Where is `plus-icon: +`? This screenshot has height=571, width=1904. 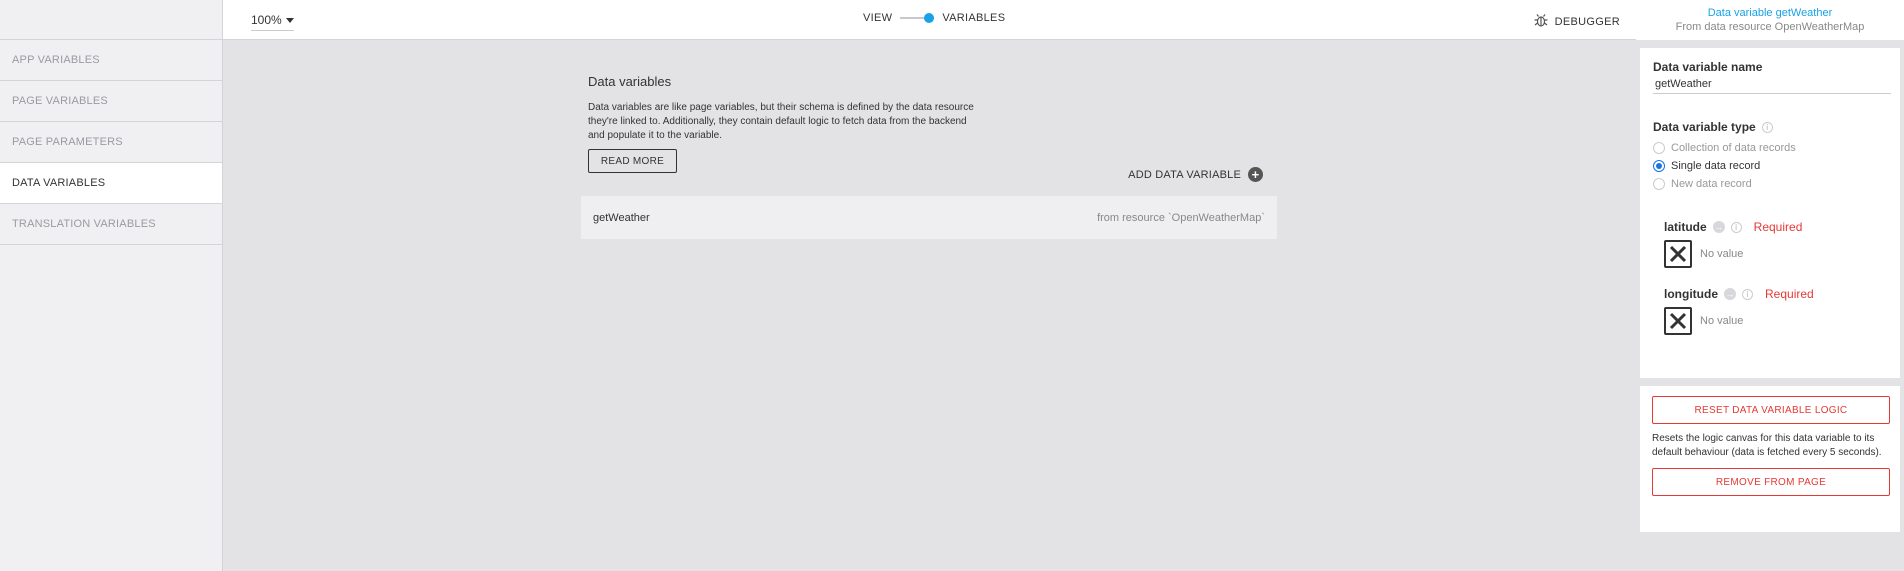
plus-icon: + is located at coordinates (1255, 174).